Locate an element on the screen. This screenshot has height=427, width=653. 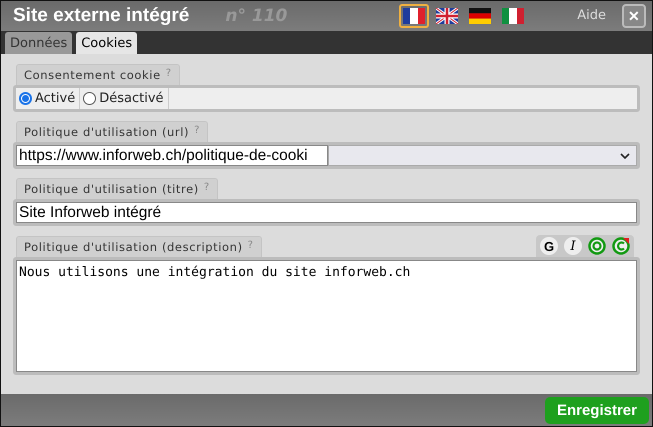
field-label: Politique d'utilisation (description) ? is located at coordinates (139, 247).